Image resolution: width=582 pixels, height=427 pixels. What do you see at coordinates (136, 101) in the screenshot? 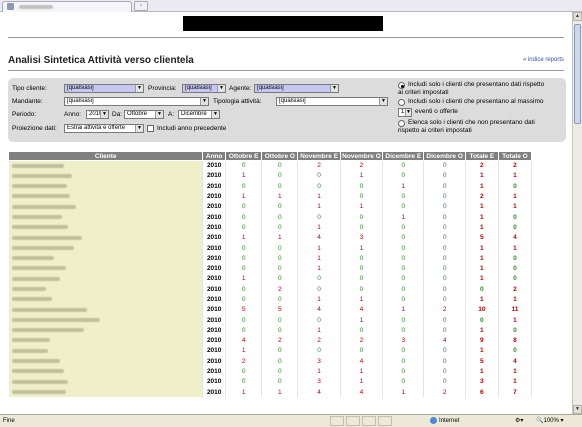
I see `mandante-select: [qualsiasi] ▼` at bounding box center [136, 101].